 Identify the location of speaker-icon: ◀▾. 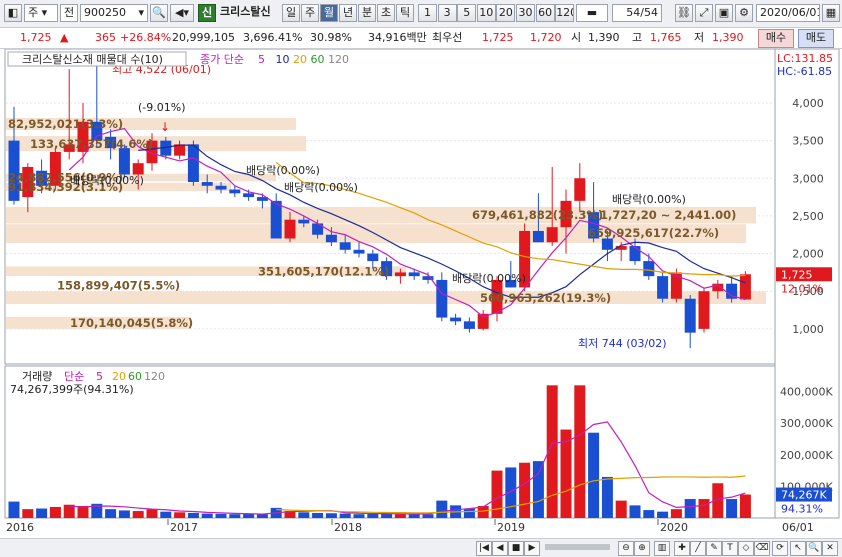
(182, 13).